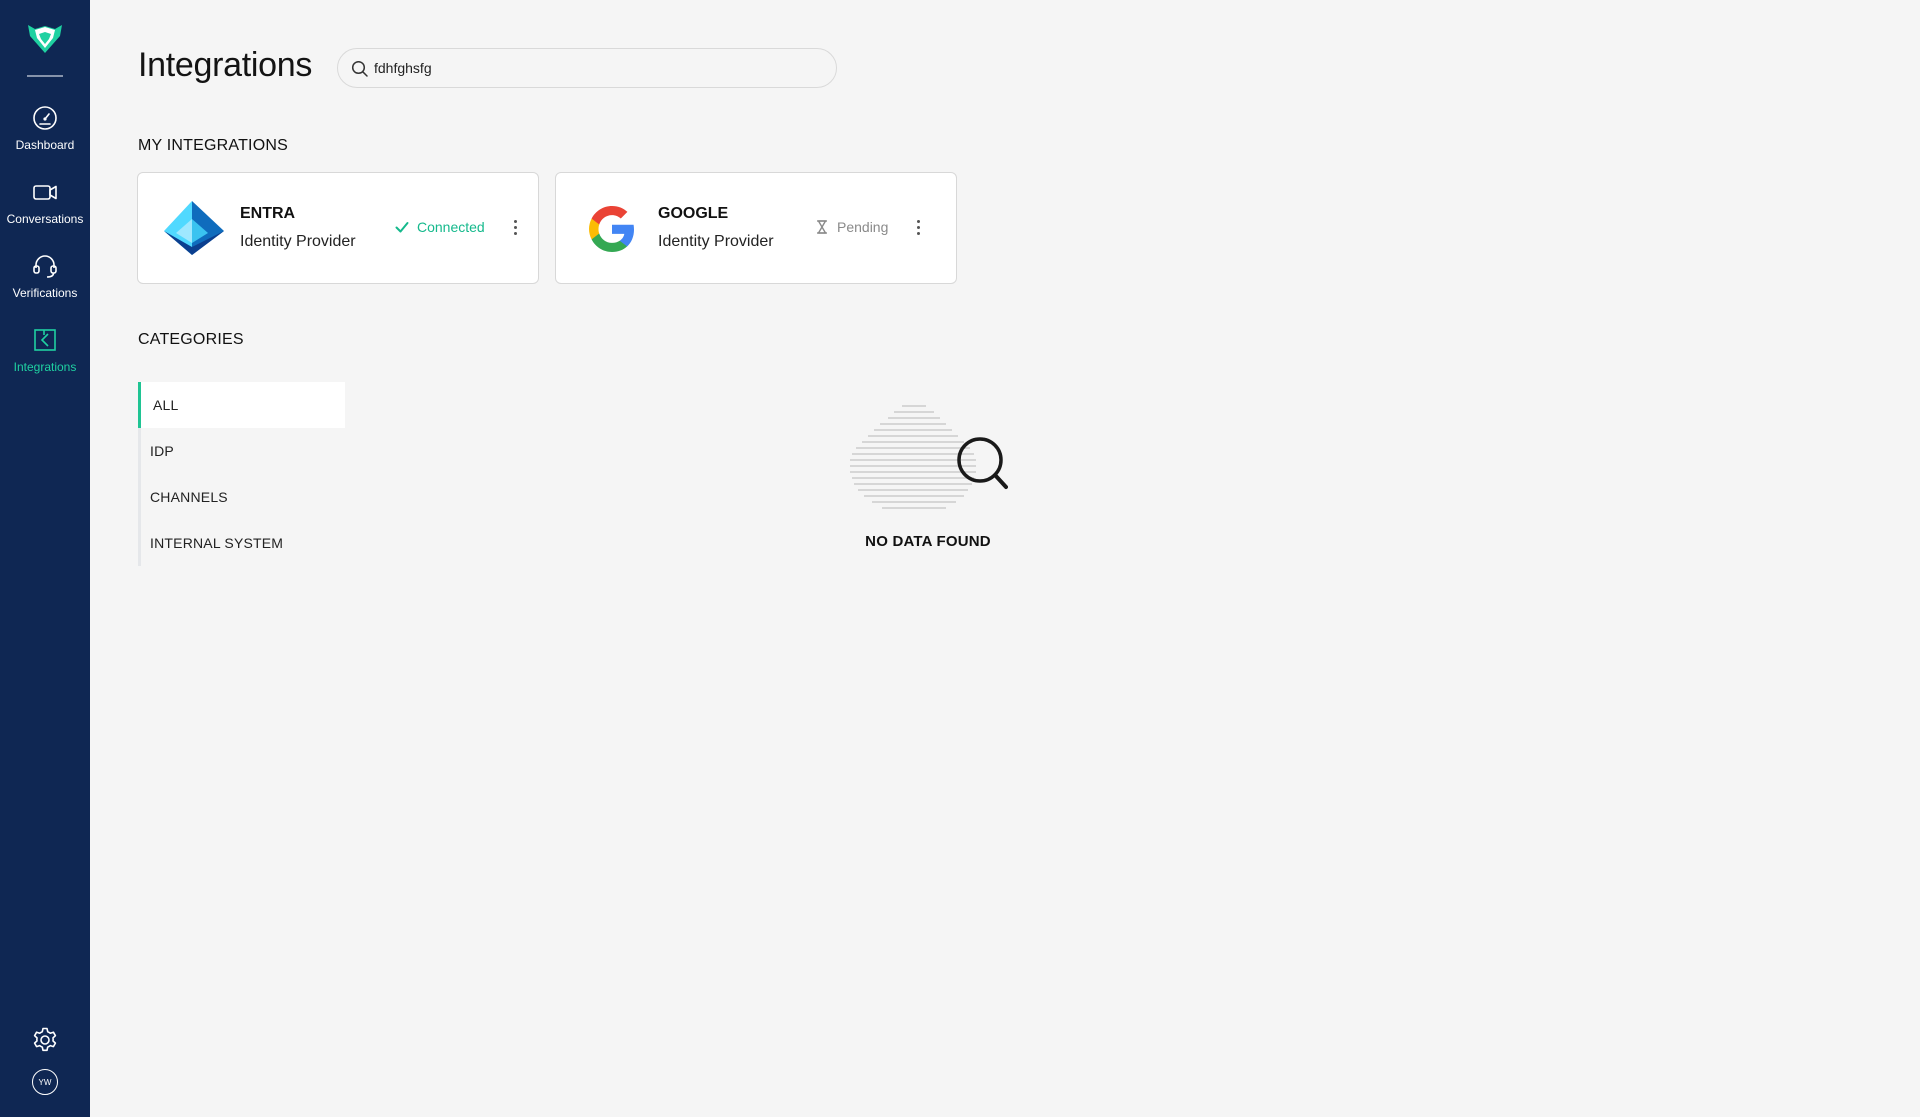 This screenshot has height=1117, width=1920. I want to click on sidebar-item-conversations: Conversations, so click(45, 207).